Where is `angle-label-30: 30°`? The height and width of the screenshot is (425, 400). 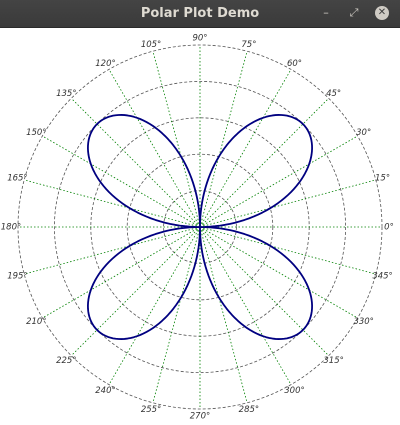
angle-label-30: 30° is located at coordinates (363, 133).